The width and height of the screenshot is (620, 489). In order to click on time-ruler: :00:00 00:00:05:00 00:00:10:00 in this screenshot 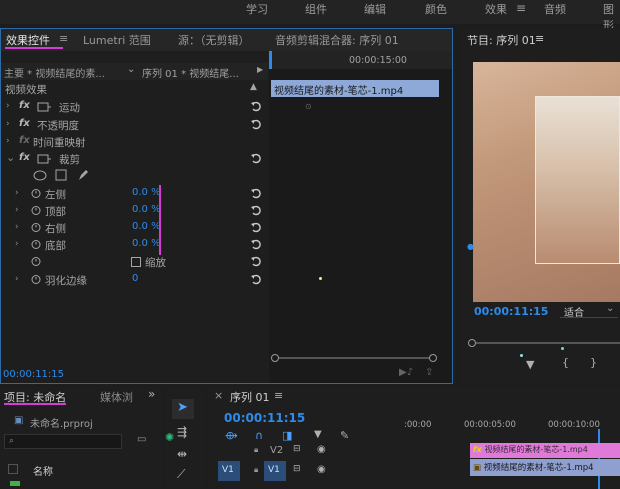, I will do `click(512, 453)`.